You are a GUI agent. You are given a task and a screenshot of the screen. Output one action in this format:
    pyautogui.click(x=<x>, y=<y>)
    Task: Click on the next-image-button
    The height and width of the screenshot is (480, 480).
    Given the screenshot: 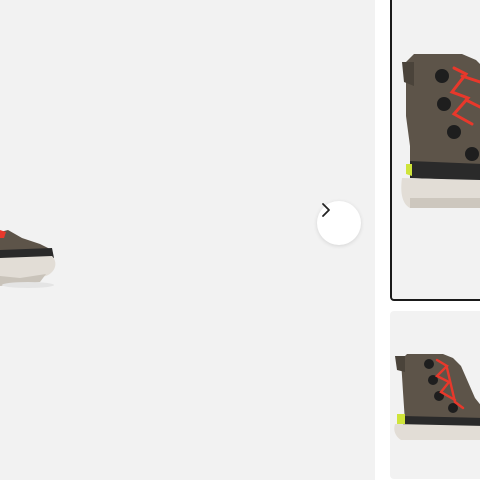 What is the action you would take?
    pyautogui.click(x=339, y=223)
    